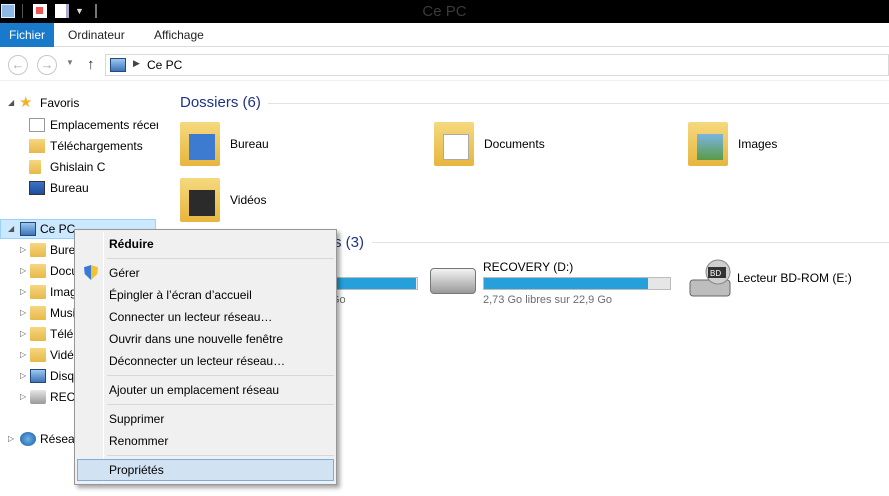 The width and height of the screenshot is (889, 496). I want to click on menu-item-properties: Propriétés, so click(205, 470).